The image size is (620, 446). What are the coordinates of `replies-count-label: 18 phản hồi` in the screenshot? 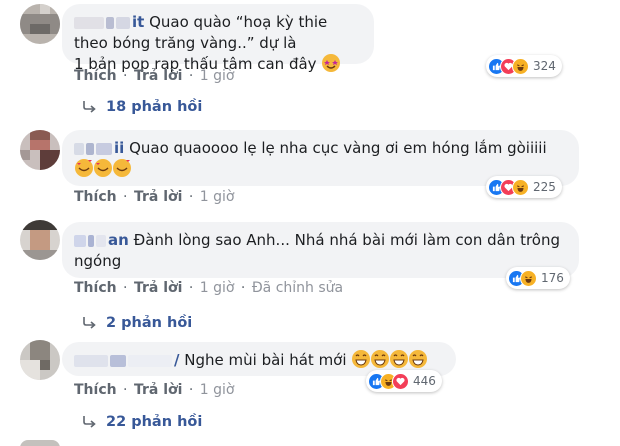 It's located at (154, 107).